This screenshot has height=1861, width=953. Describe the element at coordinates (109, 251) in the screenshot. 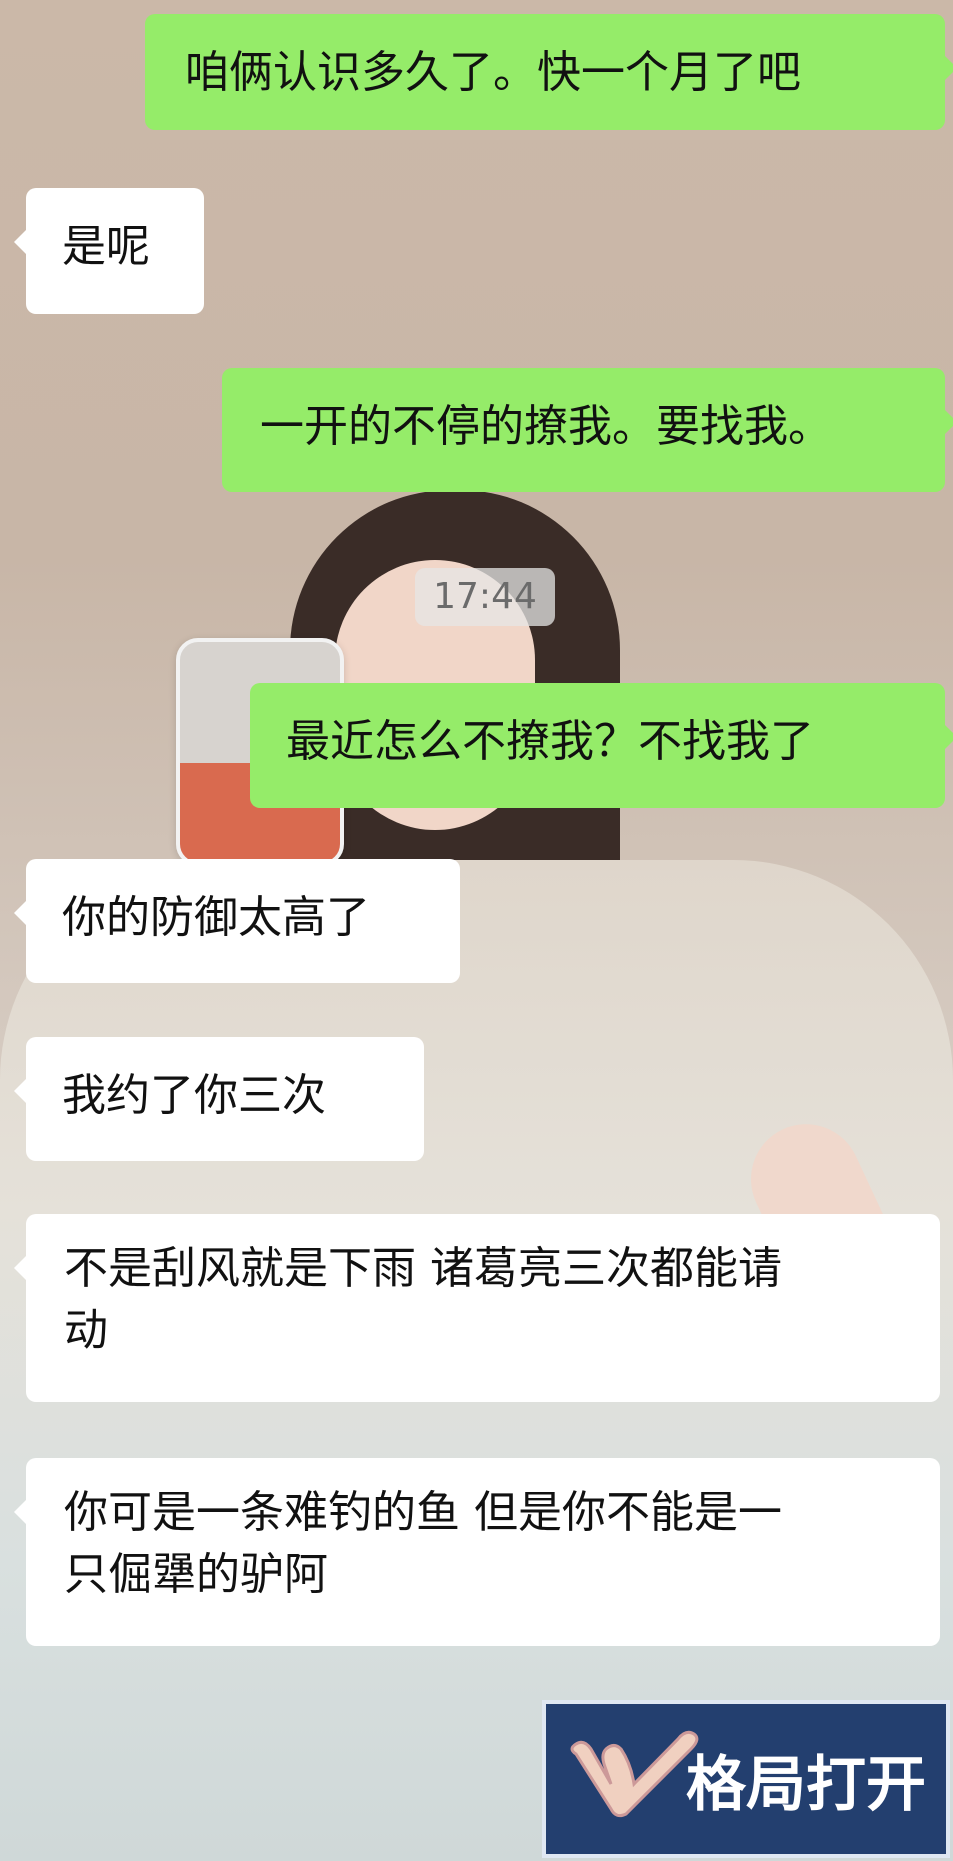

I see `message-bubble-incoming: 是呢` at that location.